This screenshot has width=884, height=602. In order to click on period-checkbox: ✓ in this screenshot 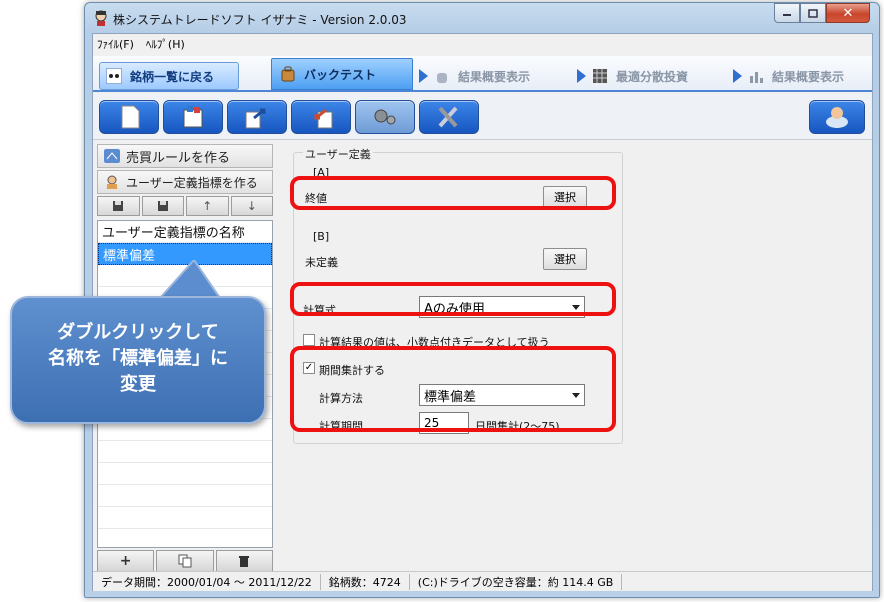, I will do `click(309, 368)`.